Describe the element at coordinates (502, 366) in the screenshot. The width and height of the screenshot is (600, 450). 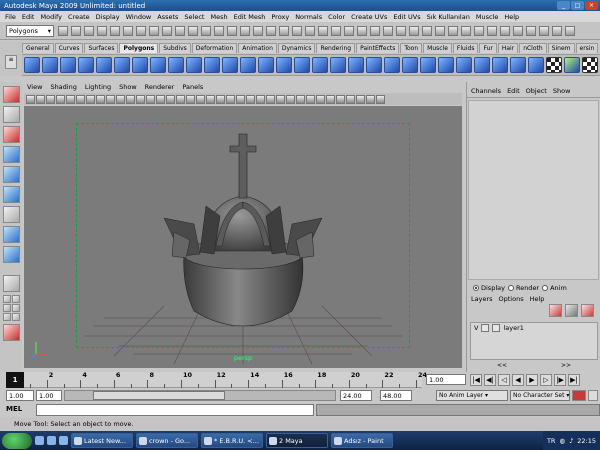
I see `scroll-left-icon: <<` at that location.